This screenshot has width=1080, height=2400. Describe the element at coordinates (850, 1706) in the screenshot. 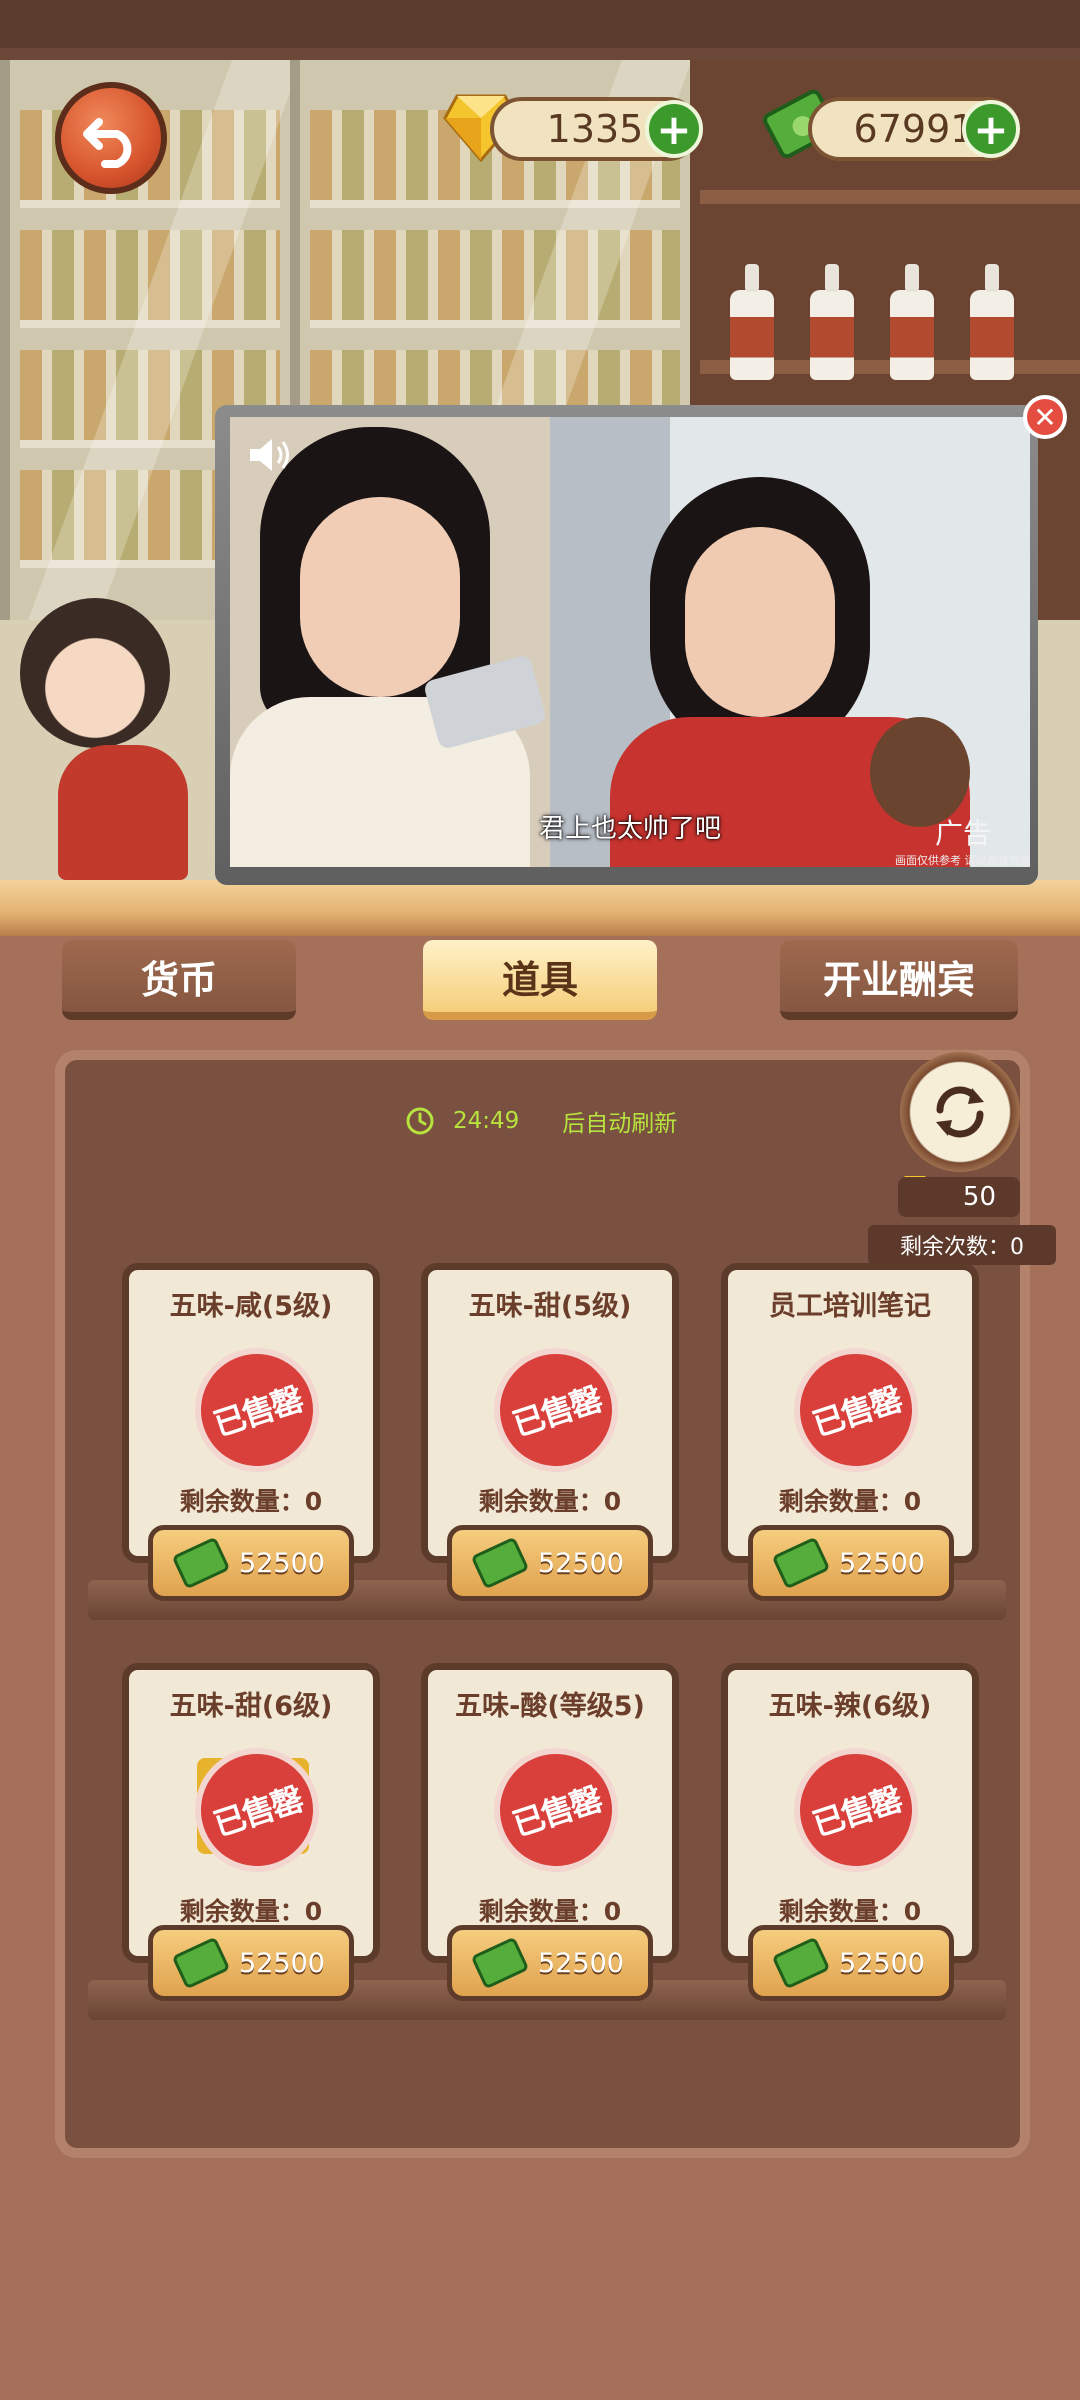

I see `item-name: 五味-辣(6级)` at that location.